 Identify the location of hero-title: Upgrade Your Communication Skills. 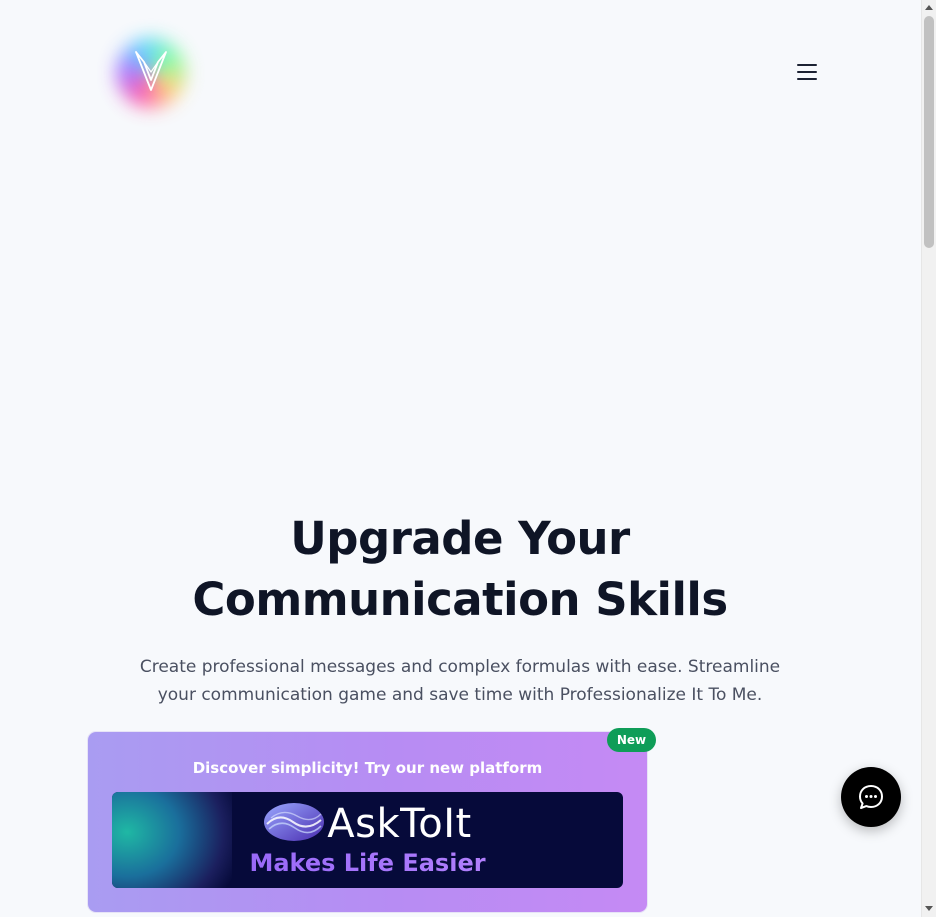
(460, 569).